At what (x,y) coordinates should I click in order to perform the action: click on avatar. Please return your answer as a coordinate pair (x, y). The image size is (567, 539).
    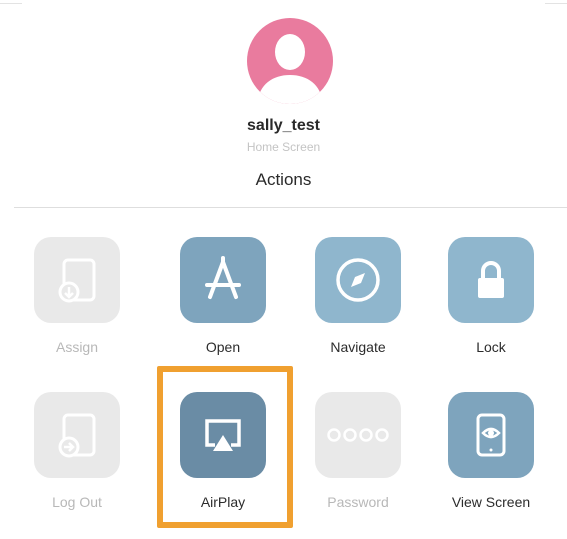
    Looking at the image, I should click on (290, 61).